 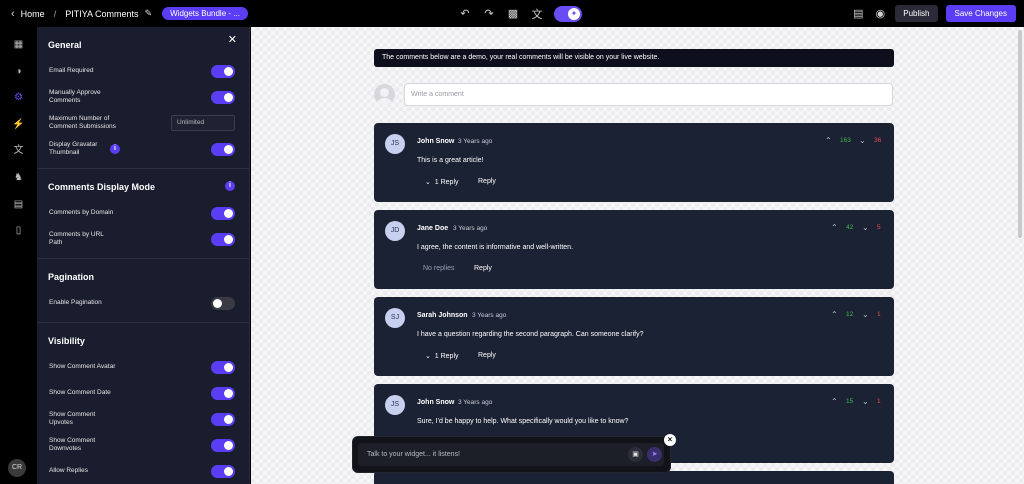 I want to click on chevron-left-icon: ‹, so click(x=13, y=14).